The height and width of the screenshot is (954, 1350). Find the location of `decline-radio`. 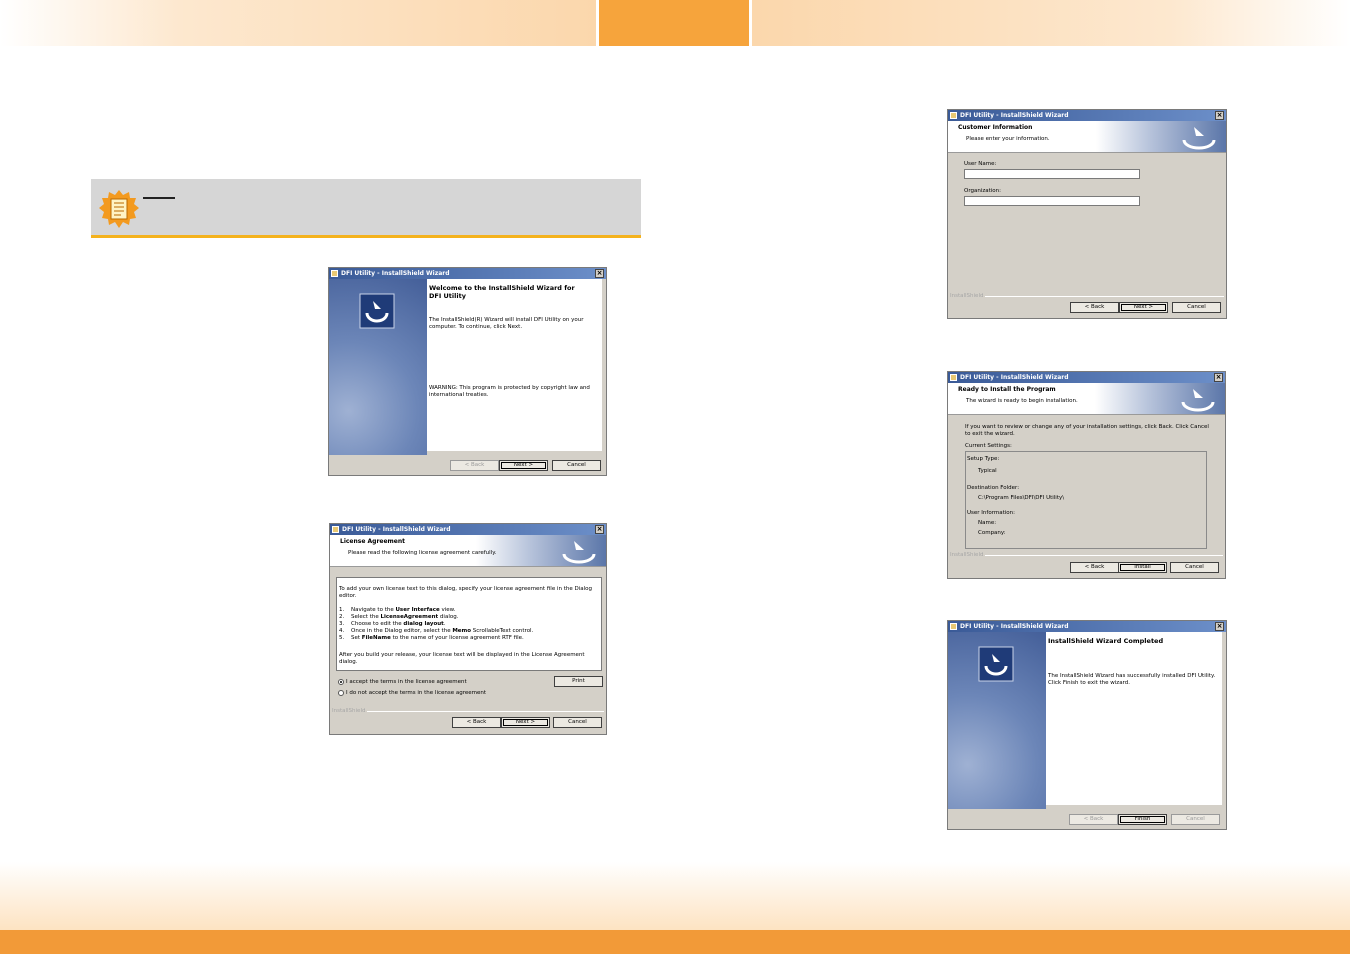

decline-radio is located at coordinates (341, 693).